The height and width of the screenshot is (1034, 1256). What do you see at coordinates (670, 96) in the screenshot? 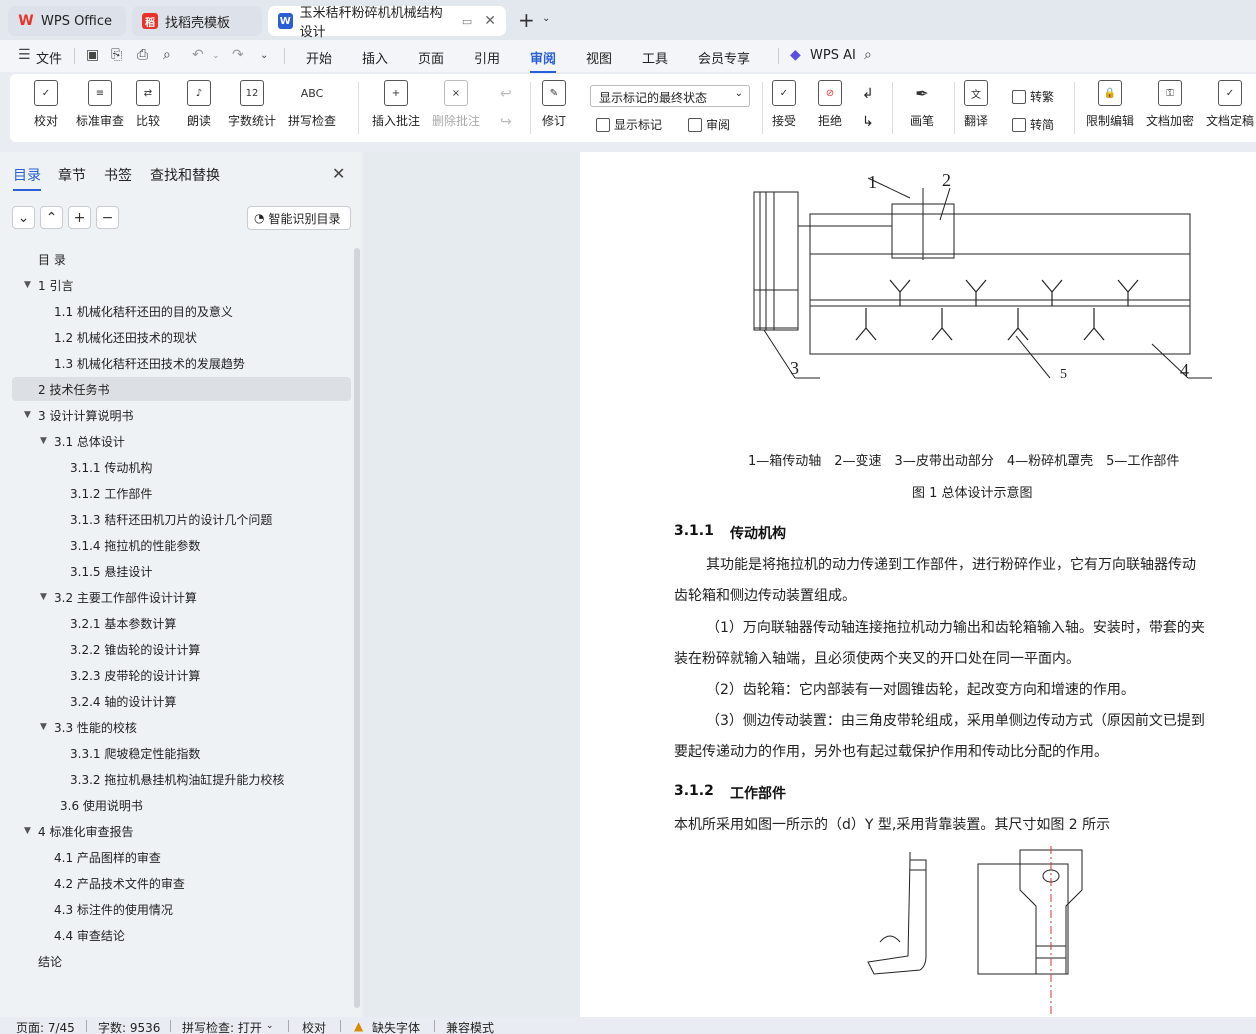
I see `markup-state-select: 显示标记的最终状态 ⌄` at bounding box center [670, 96].